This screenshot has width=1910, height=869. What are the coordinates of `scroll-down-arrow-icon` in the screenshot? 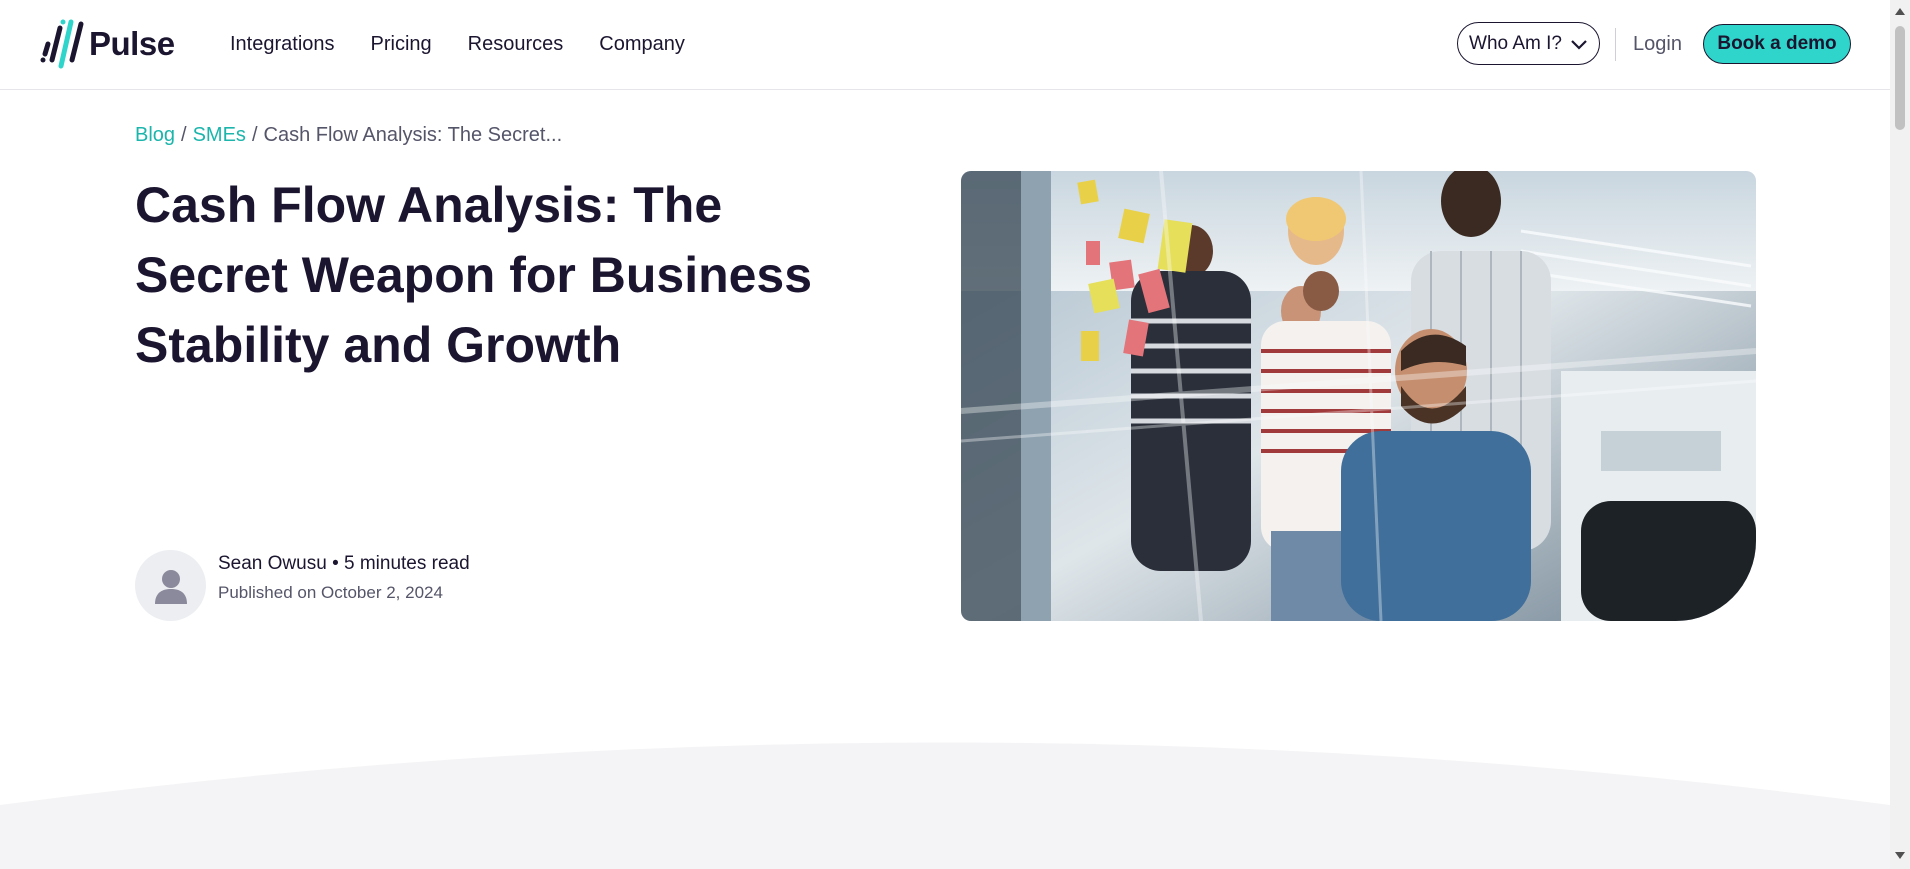 It's located at (1900, 855).